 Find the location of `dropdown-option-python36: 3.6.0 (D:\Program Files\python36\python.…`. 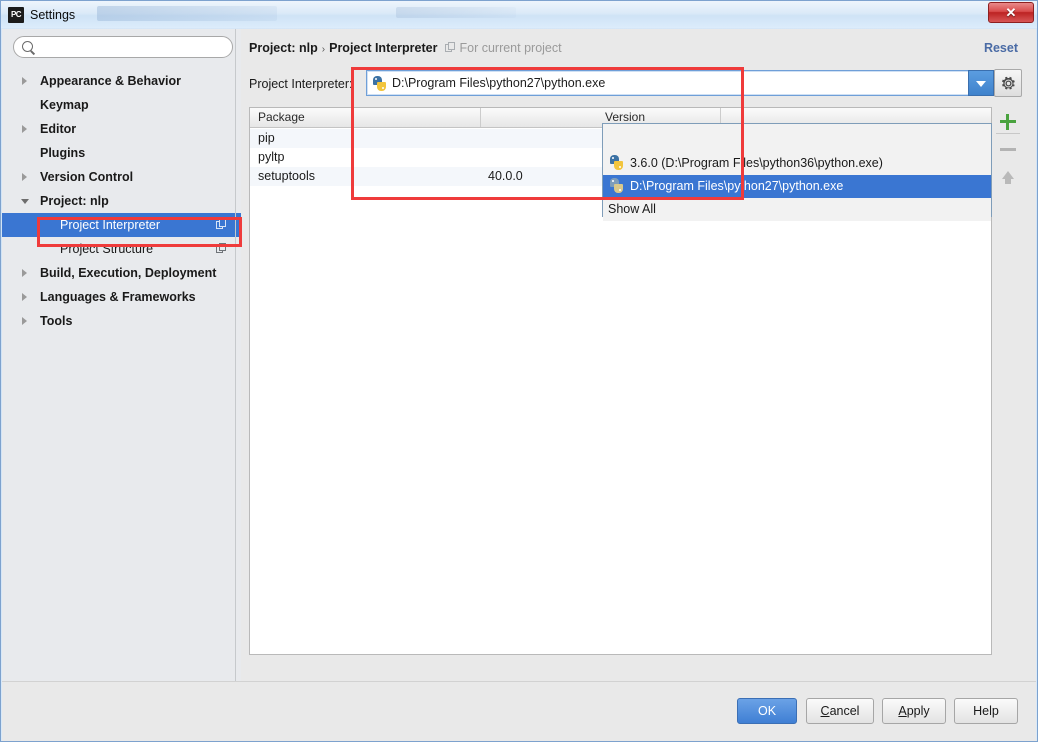

dropdown-option-python36: 3.6.0 (D:\Program Files\python36\python.… is located at coordinates (797, 163).